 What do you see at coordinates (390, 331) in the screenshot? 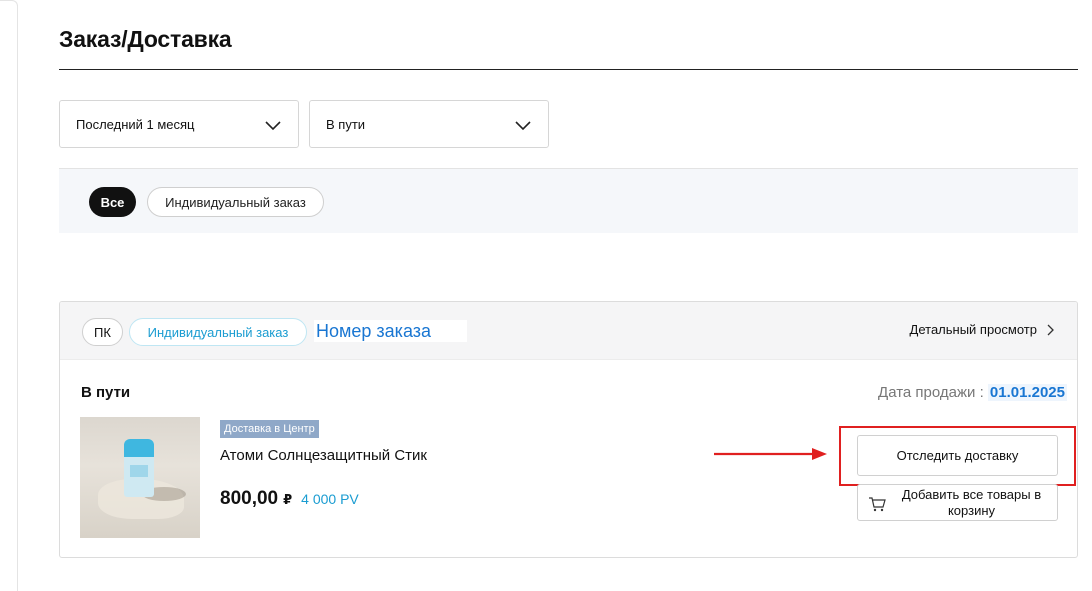
I see `order-number: Номер заказа` at bounding box center [390, 331].